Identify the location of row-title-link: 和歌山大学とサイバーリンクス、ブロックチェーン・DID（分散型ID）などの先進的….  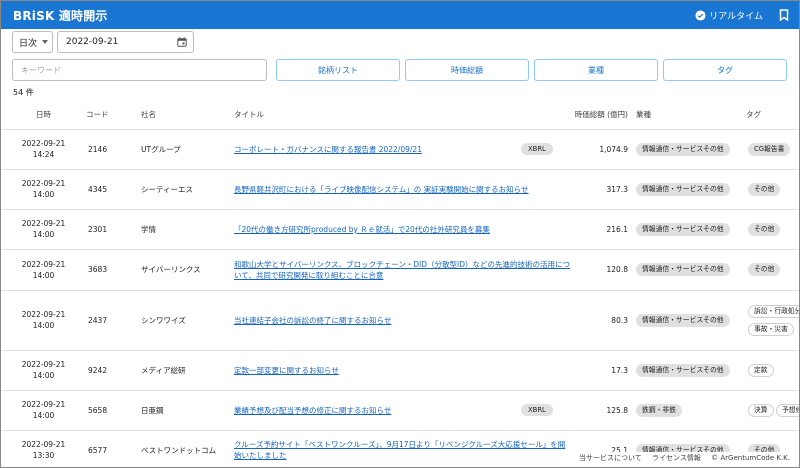
(402, 270).